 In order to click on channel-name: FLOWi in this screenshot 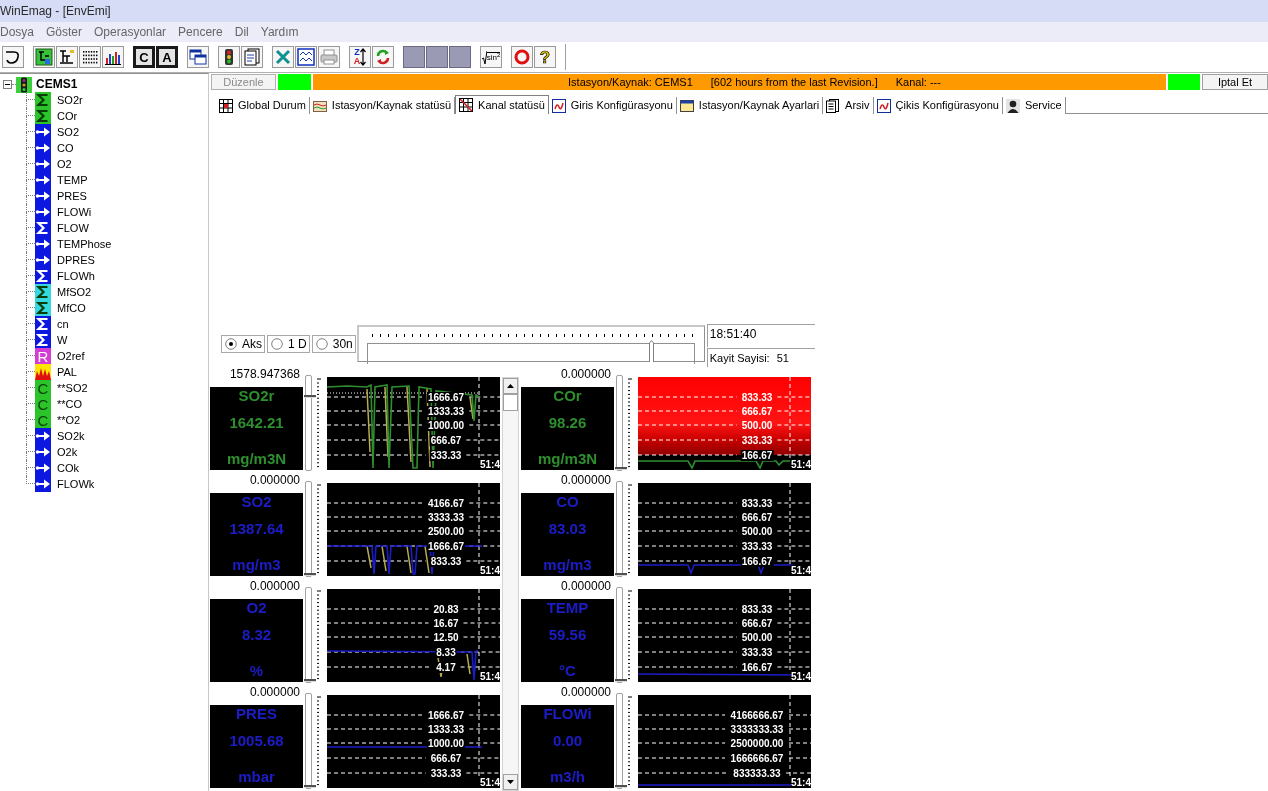, I will do `click(567, 714)`.